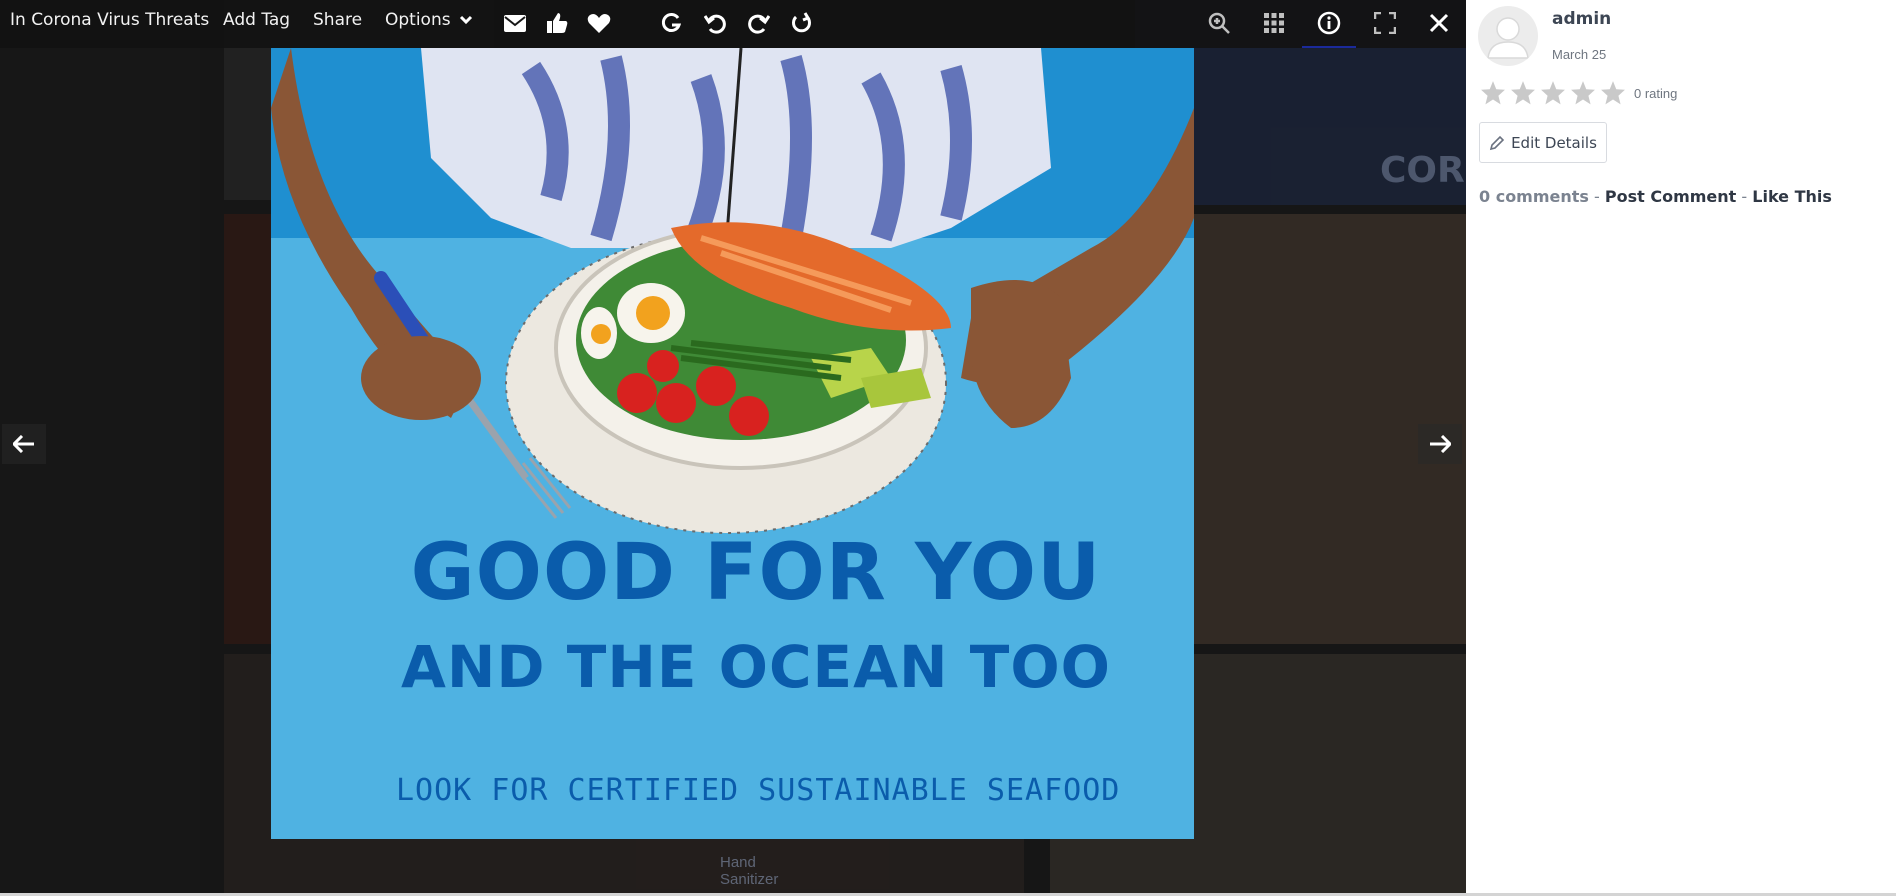  I want to click on zoom-in-icon, so click(1219, 23).